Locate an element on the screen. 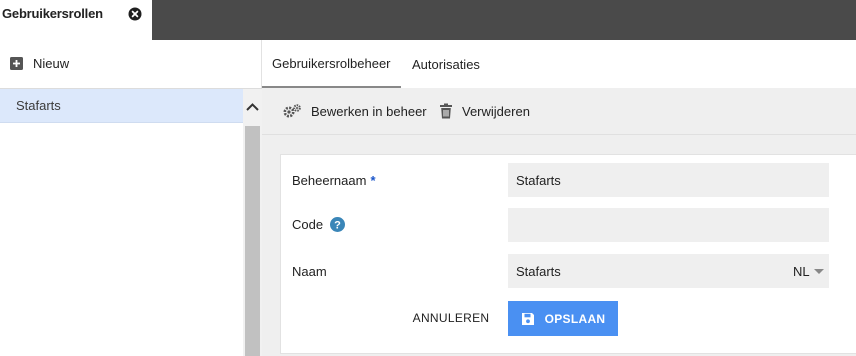 This screenshot has width=856, height=356. new-role-label: Nieuw is located at coordinates (51, 63).